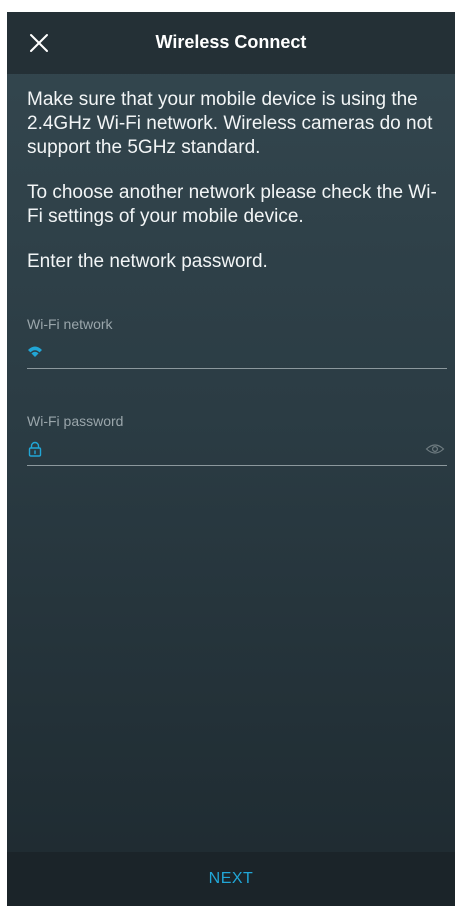  I want to click on footer-bar: NEXT, so click(231, 879).